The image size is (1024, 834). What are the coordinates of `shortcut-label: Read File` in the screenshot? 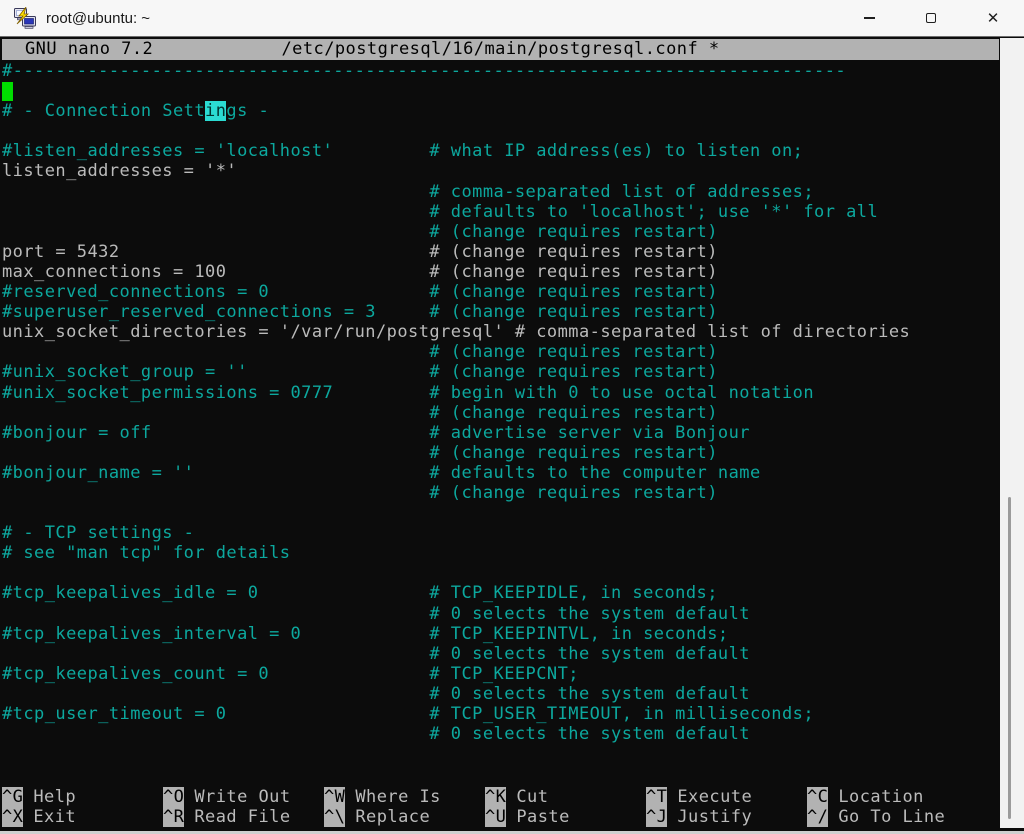 It's located at (242, 816).